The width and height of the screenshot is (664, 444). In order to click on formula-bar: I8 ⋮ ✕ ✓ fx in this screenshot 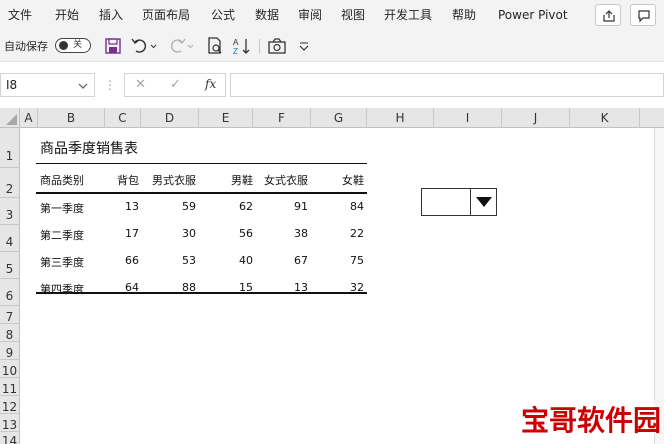, I will do `click(332, 85)`.